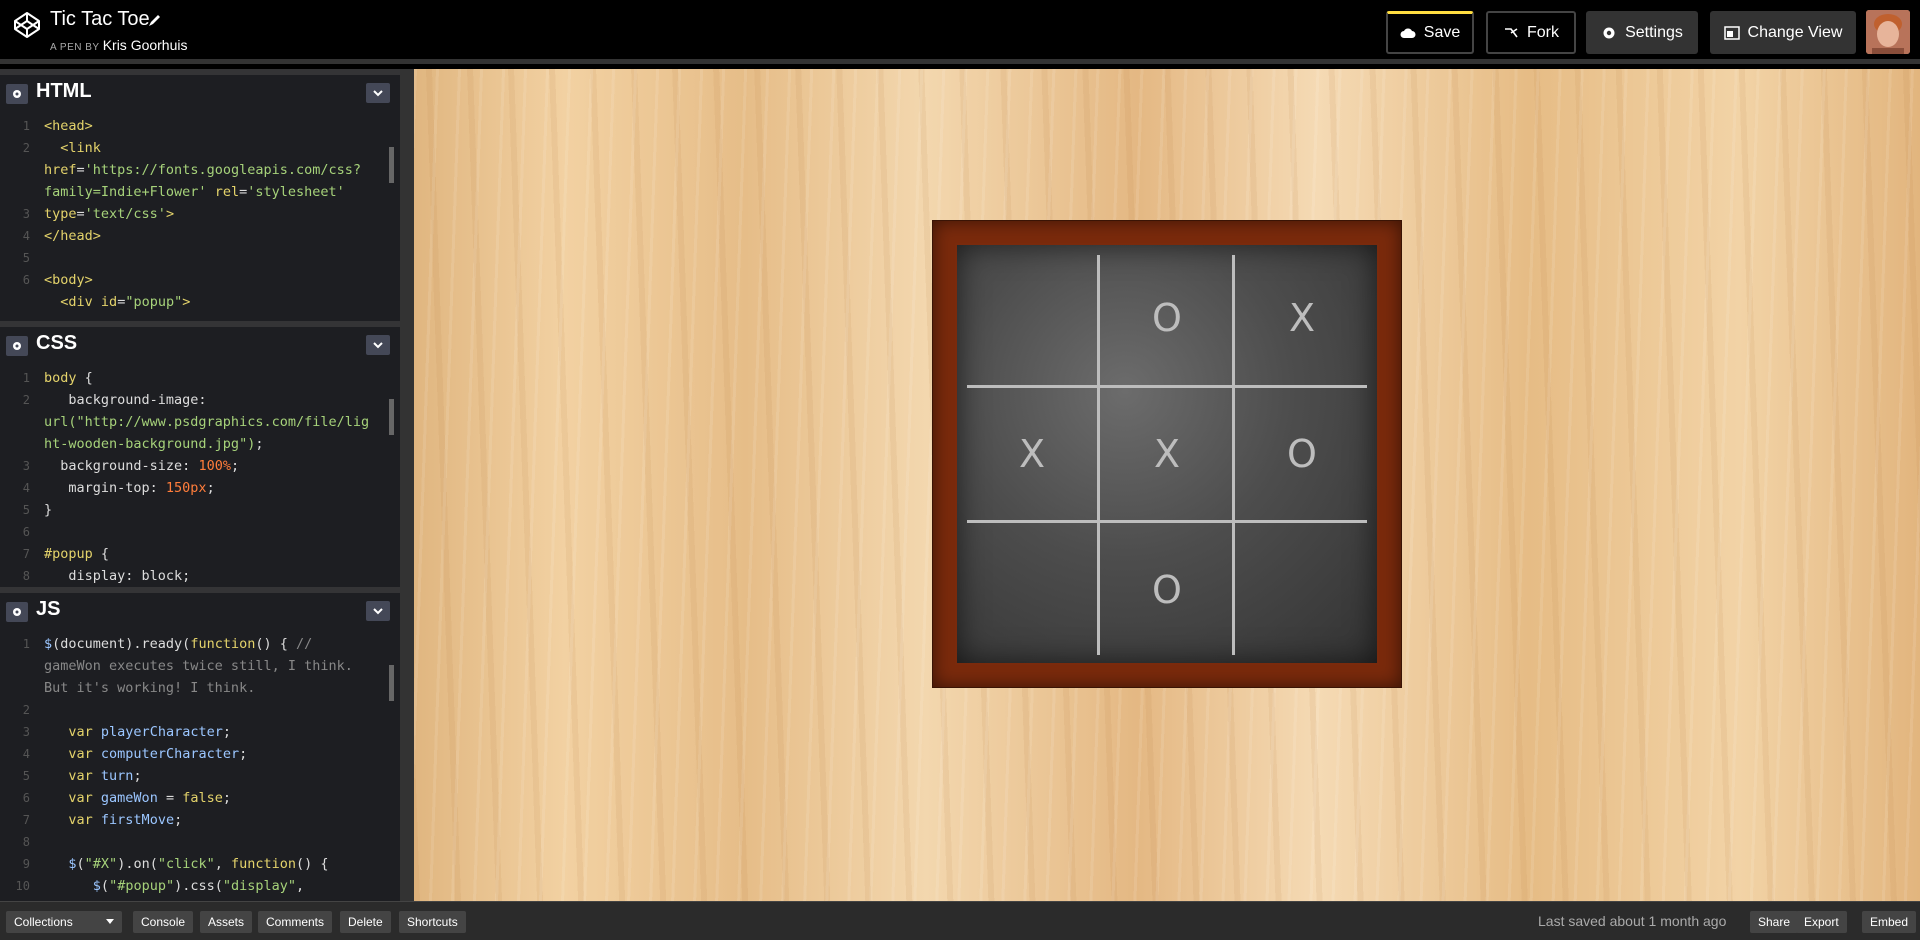 Image resolution: width=1920 pixels, height=940 pixels. Describe the element at coordinates (1408, 33) in the screenshot. I see `cloud-icon` at that location.